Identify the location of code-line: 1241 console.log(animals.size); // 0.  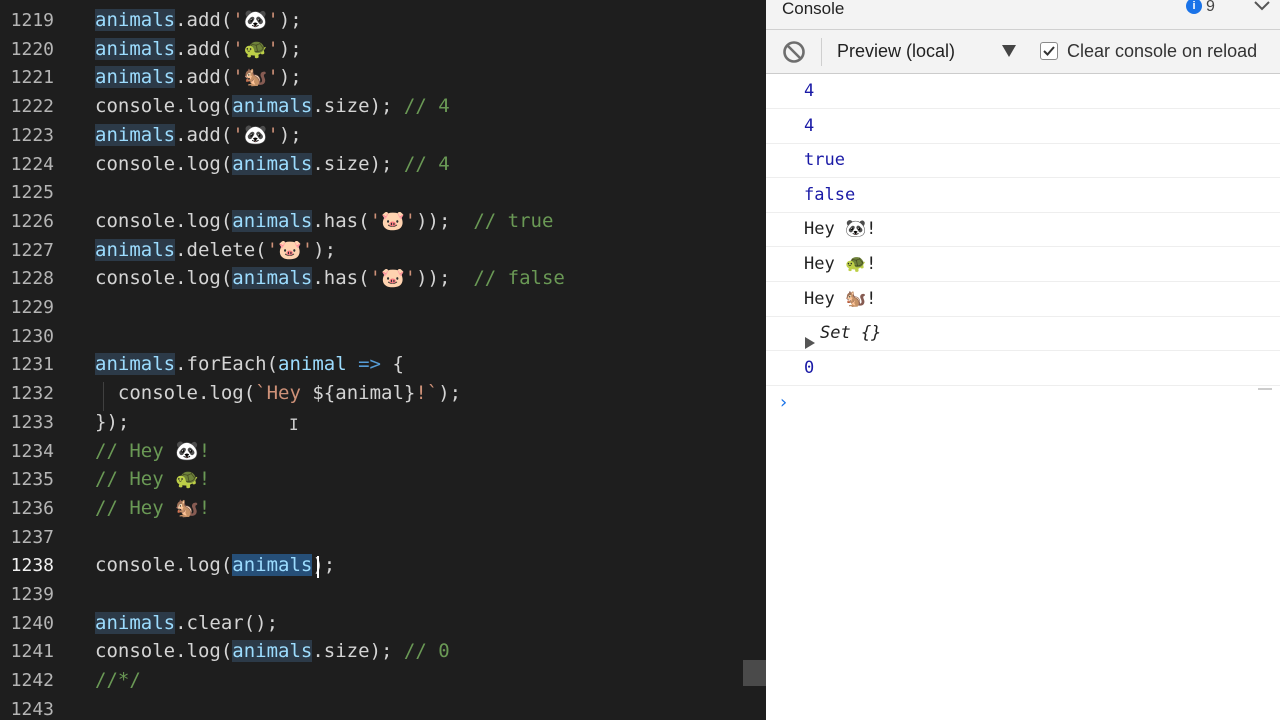
(383, 651).